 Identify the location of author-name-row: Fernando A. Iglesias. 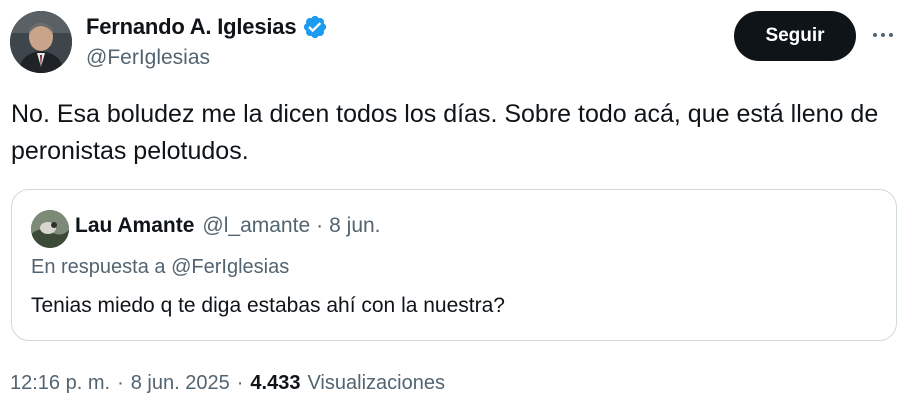
(207, 27).